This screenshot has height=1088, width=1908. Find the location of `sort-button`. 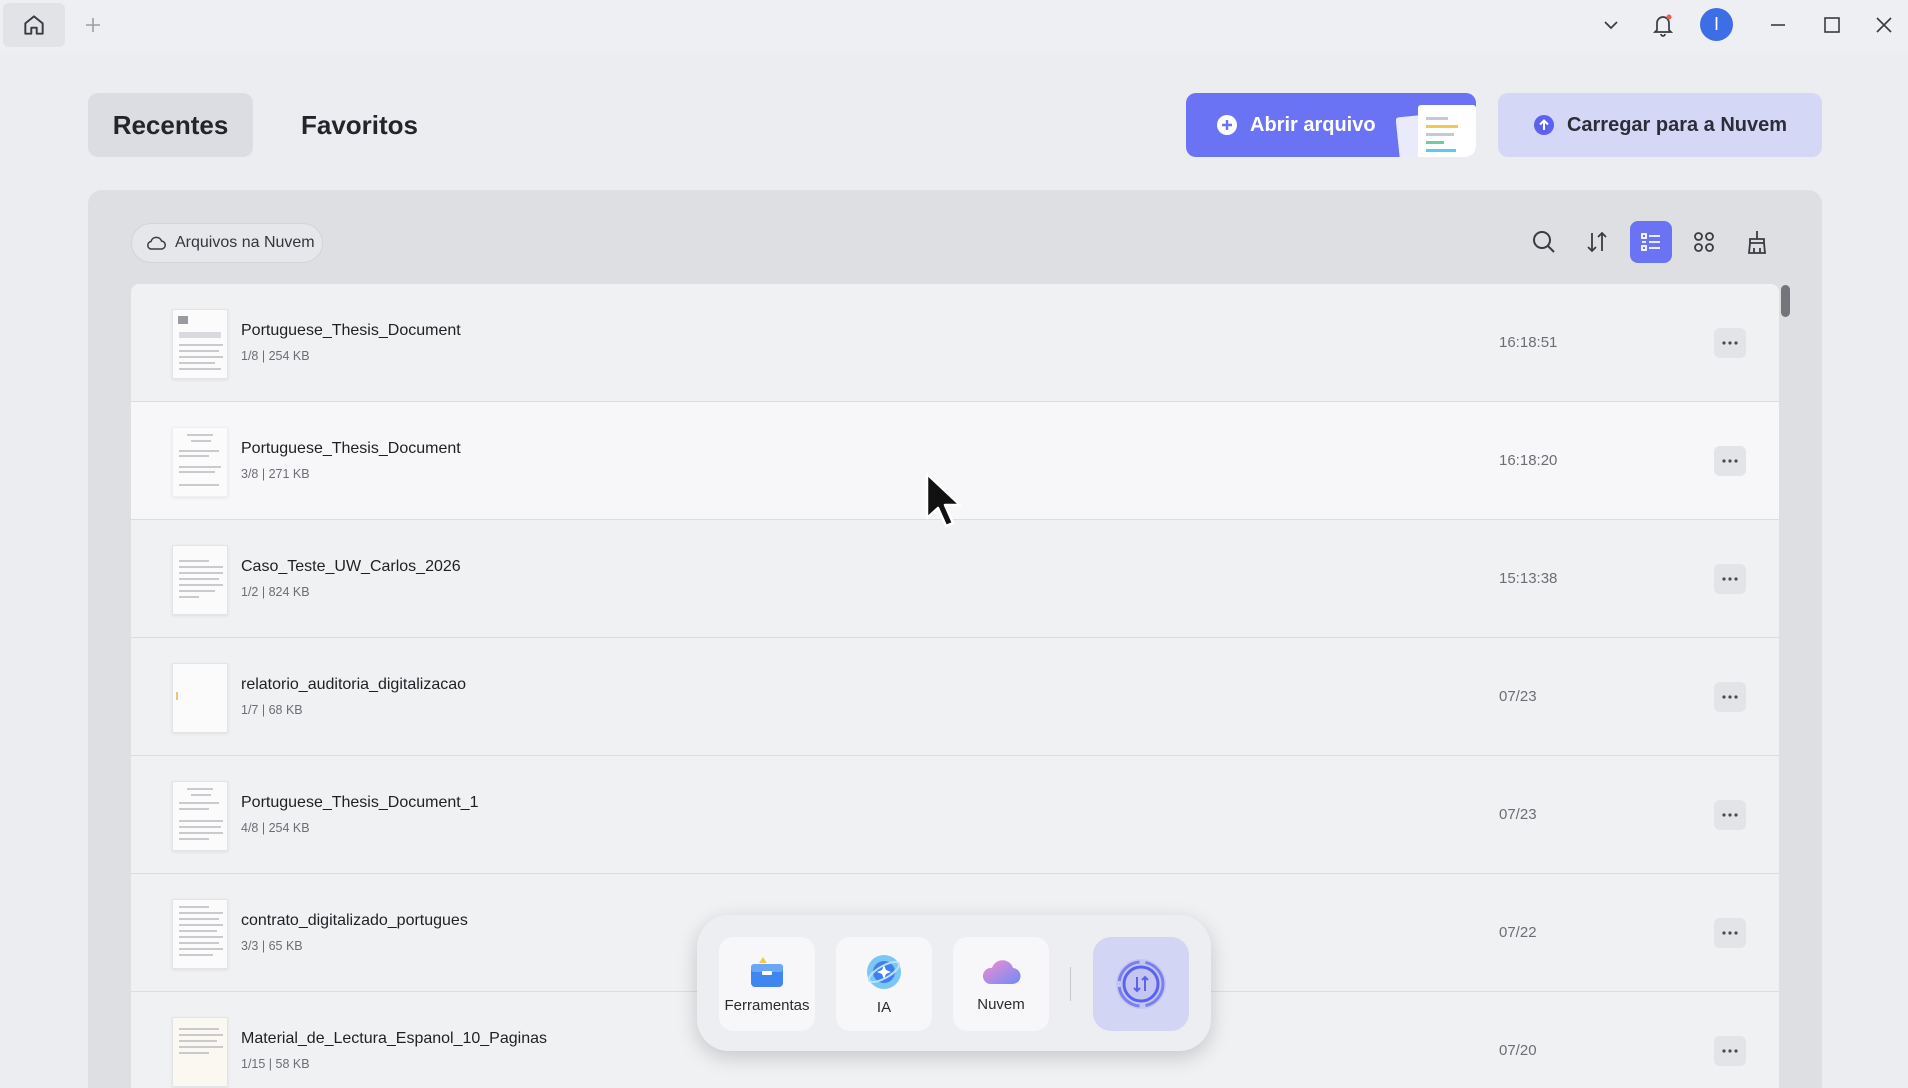

sort-button is located at coordinates (1597, 242).